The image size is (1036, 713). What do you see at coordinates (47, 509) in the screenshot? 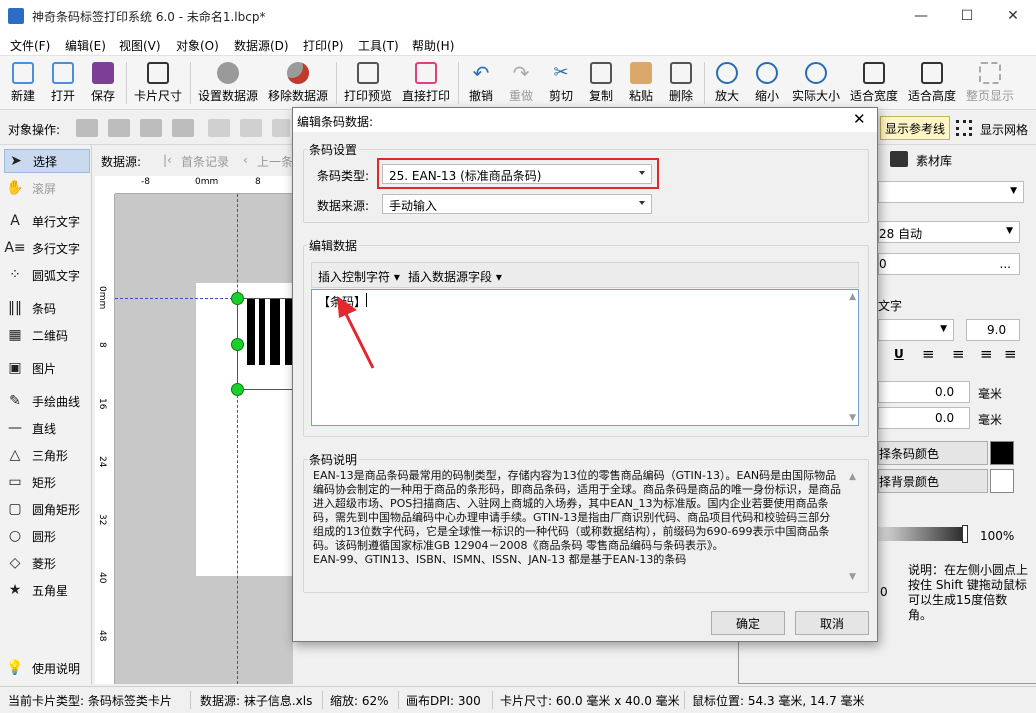
I see `tool-rounded-rectangle: ▢ 圆角矩形` at bounding box center [47, 509].